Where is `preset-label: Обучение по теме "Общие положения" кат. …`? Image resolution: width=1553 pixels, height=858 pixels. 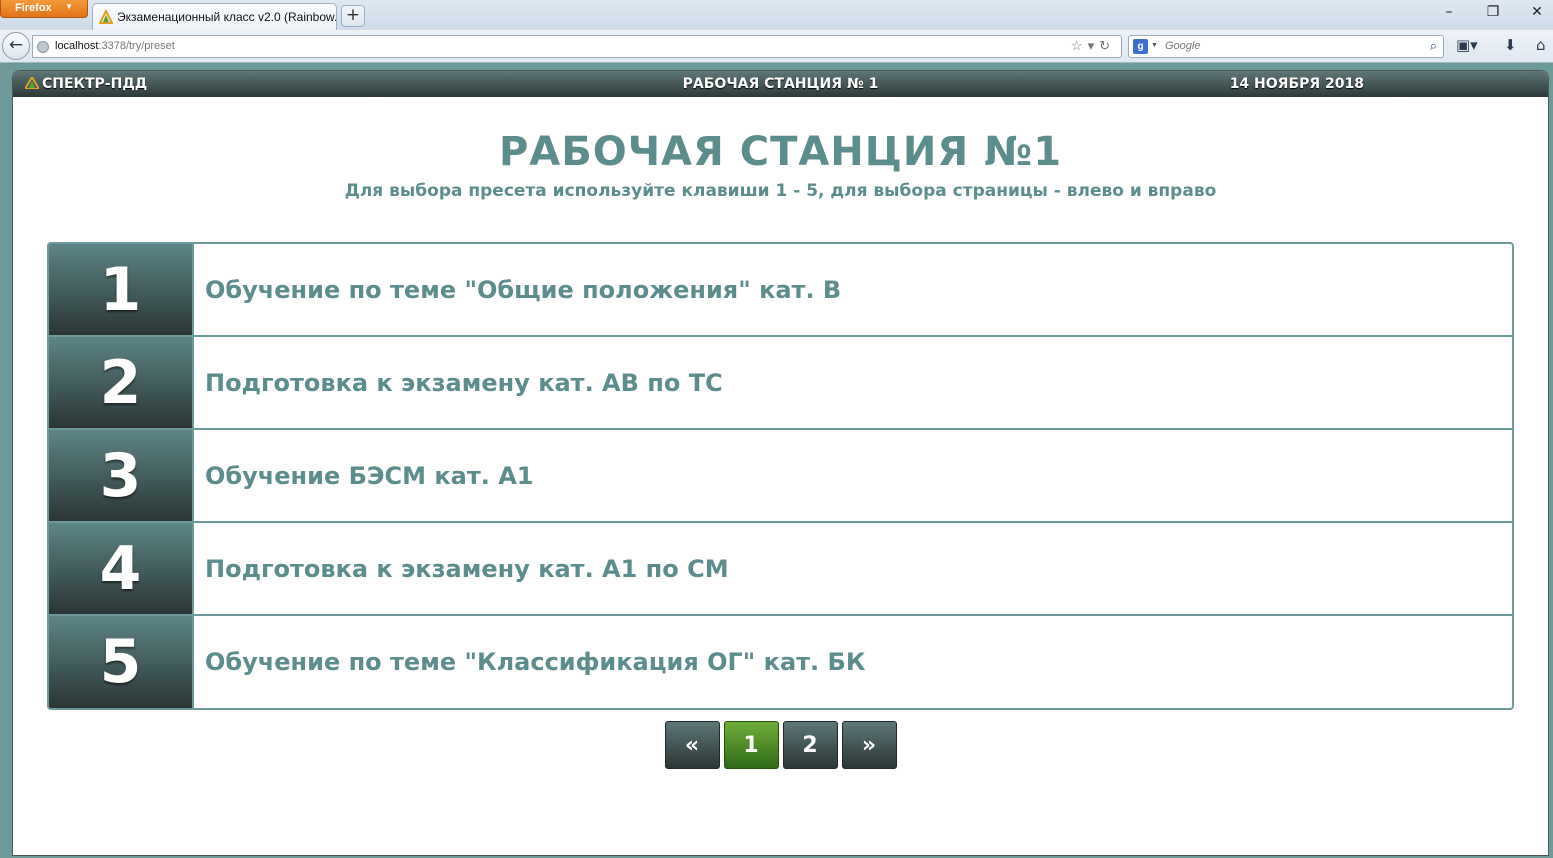 preset-label: Обучение по теме "Общие положения" кат. … is located at coordinates (523, 289).